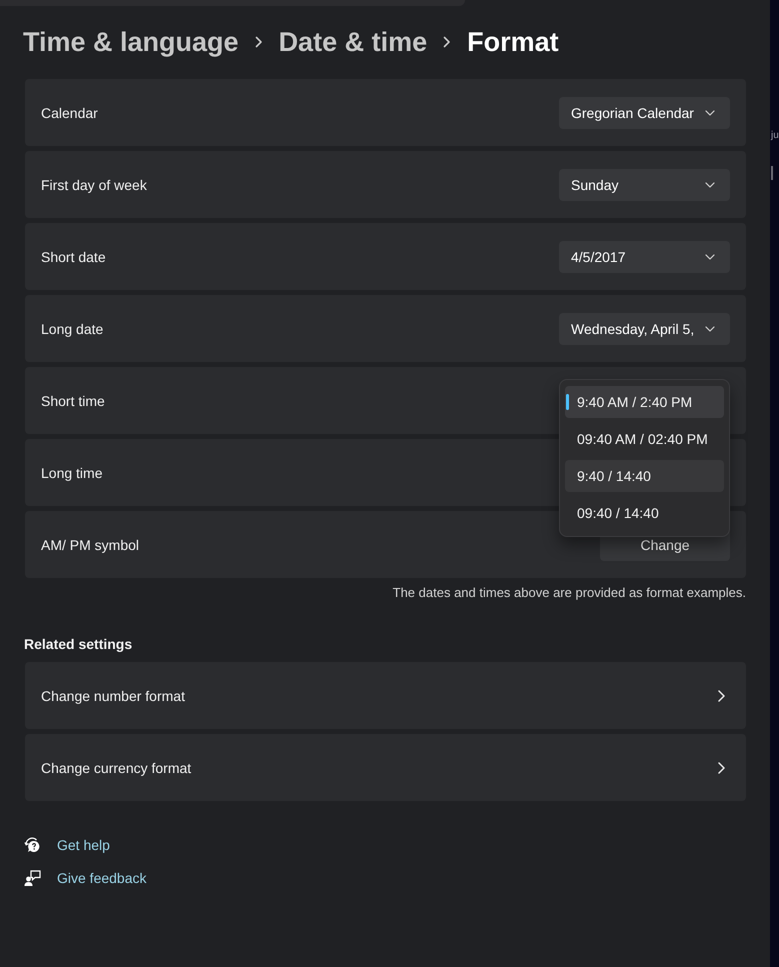 The image size is (779, 967). I want to click on help-bubble-icon, so click(32, 845).